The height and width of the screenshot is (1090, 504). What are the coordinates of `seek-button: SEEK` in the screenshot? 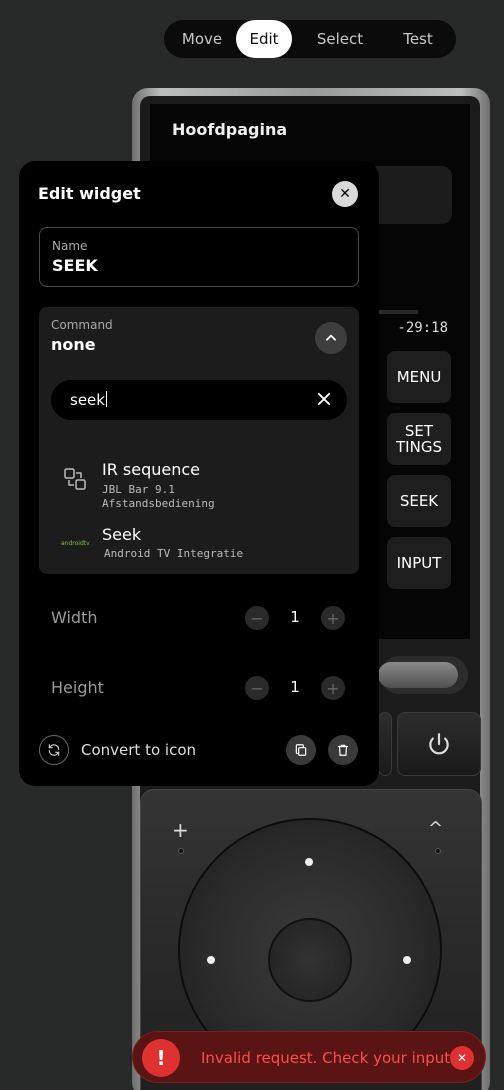 It's located at (419, 501).